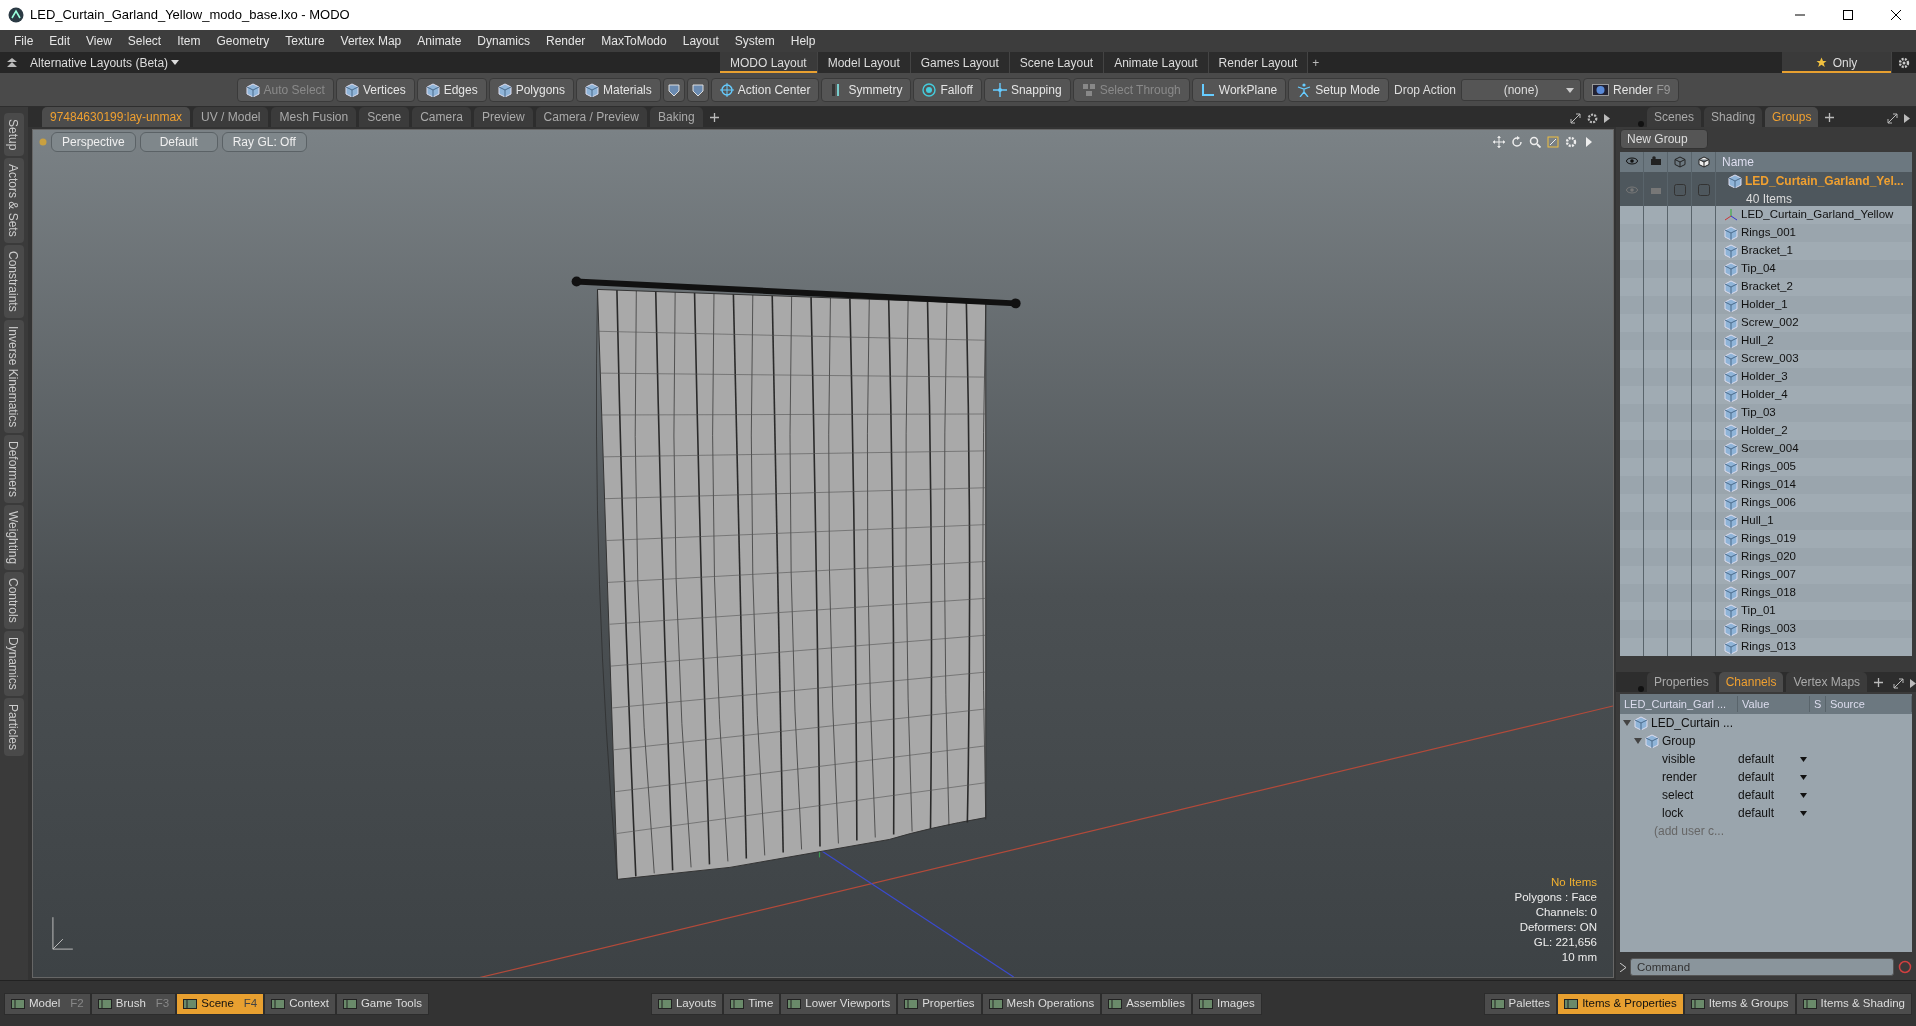 The image size is (1916, 1026). I want to click on toolbar-button: Symmetry, so click(866, 89).